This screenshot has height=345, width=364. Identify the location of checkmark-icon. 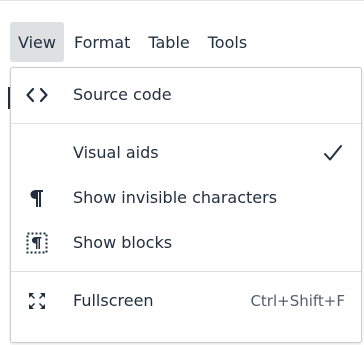
(333, 153).